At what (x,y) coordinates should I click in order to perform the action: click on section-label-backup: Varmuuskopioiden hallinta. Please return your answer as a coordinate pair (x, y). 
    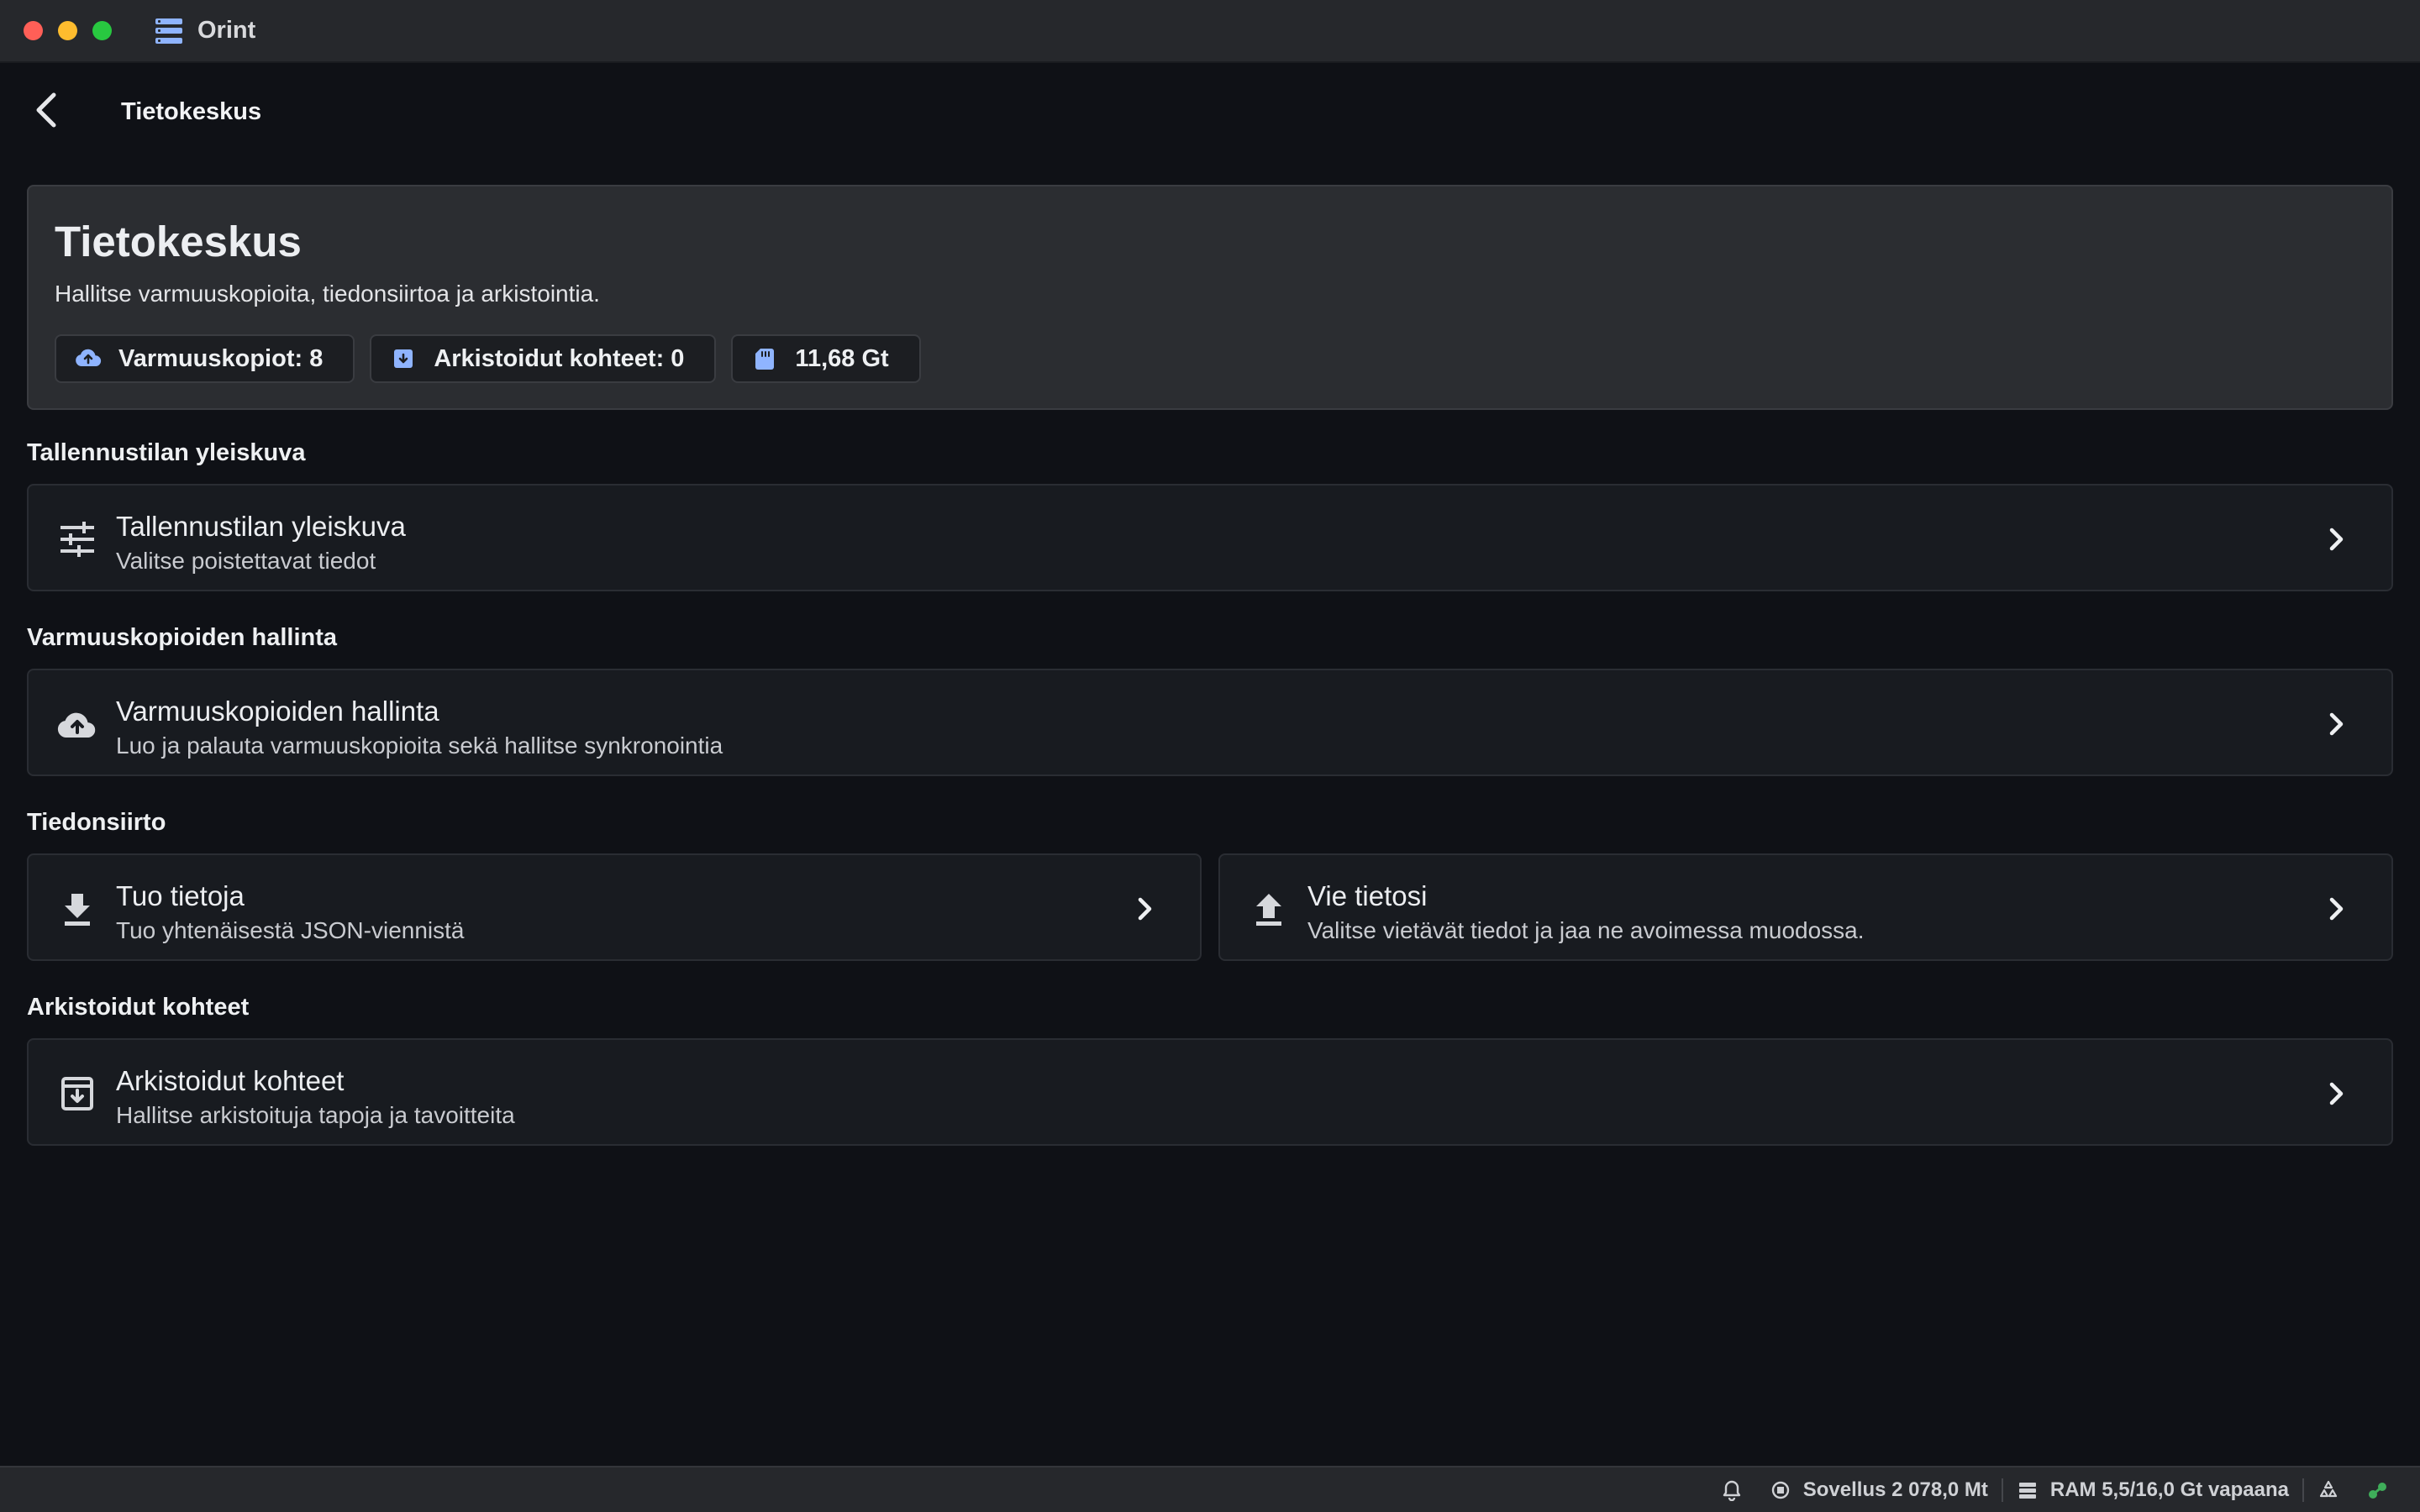
    Looking at the image, I should click on (182, 637).